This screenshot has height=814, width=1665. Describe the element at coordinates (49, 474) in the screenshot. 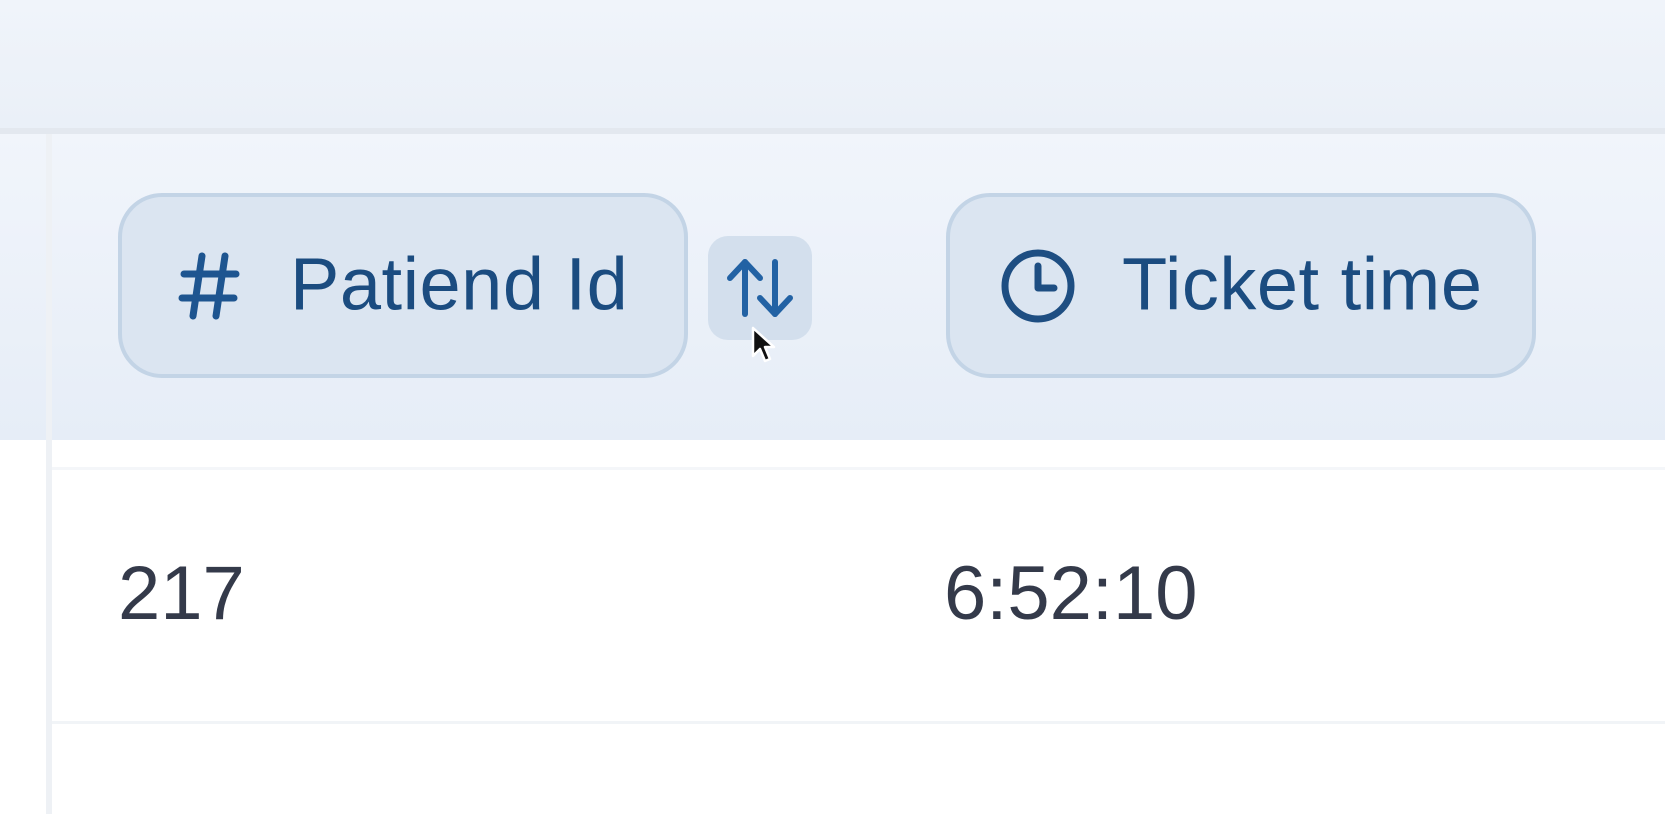

I see `table-left-border` at that location.